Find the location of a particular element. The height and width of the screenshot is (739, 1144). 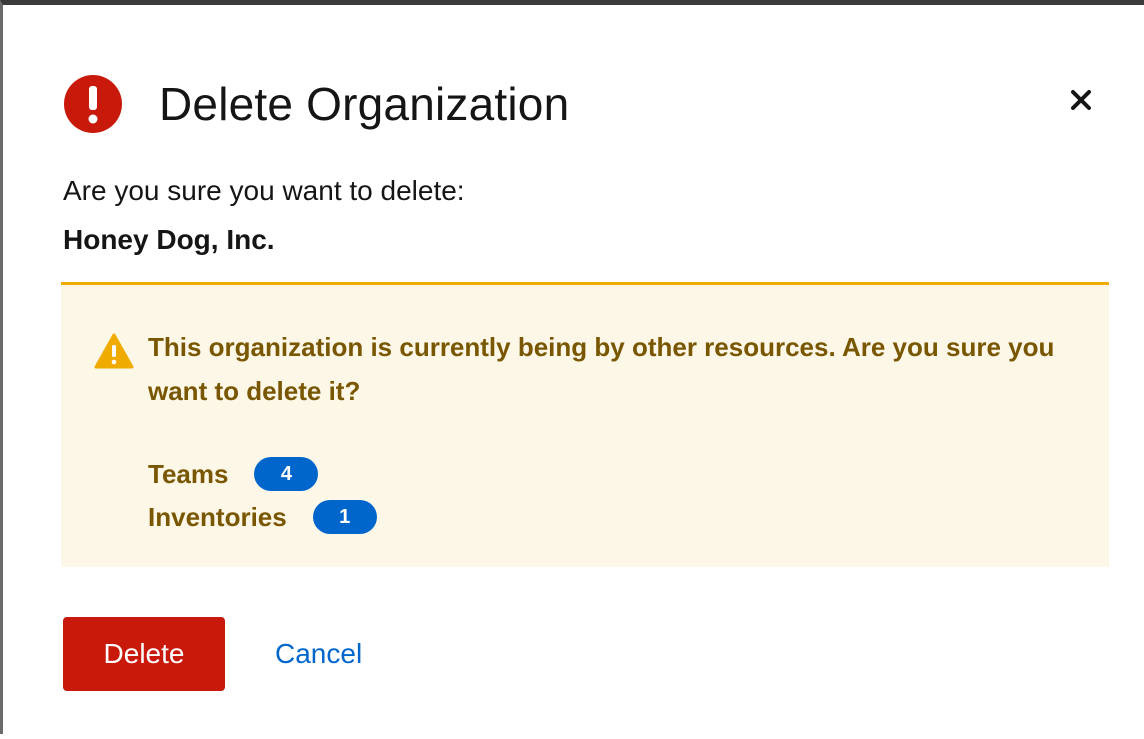

exclamation-circle-icon is located at coordinates (93, 104).